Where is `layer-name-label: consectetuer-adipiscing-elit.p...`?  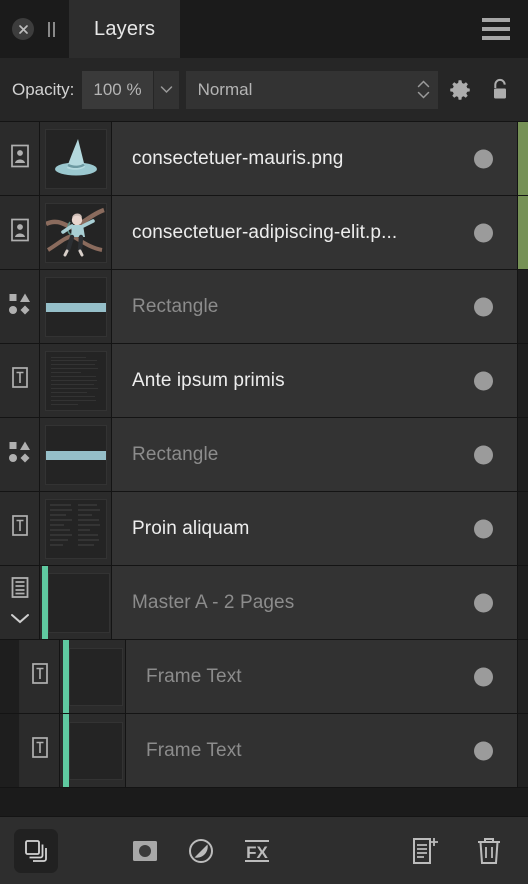 layer-name-label: consectetuer-adipiscing-elit.p... is located at coordinates (265, 232).